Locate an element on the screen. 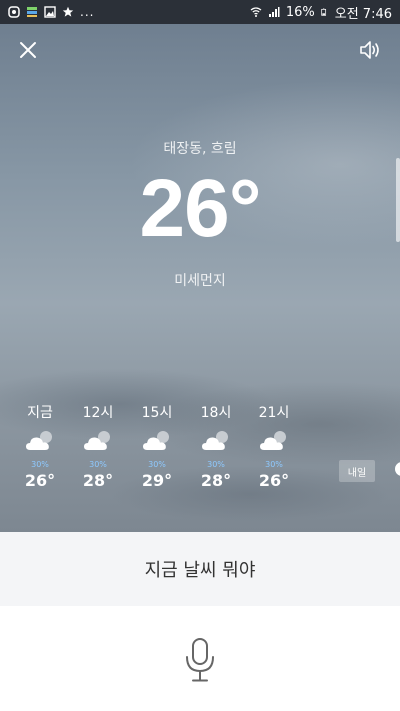 The height and width of the screenshot is (711, 400). fine-dust-label: 미세먼지 is located at coordinates (200, 280).